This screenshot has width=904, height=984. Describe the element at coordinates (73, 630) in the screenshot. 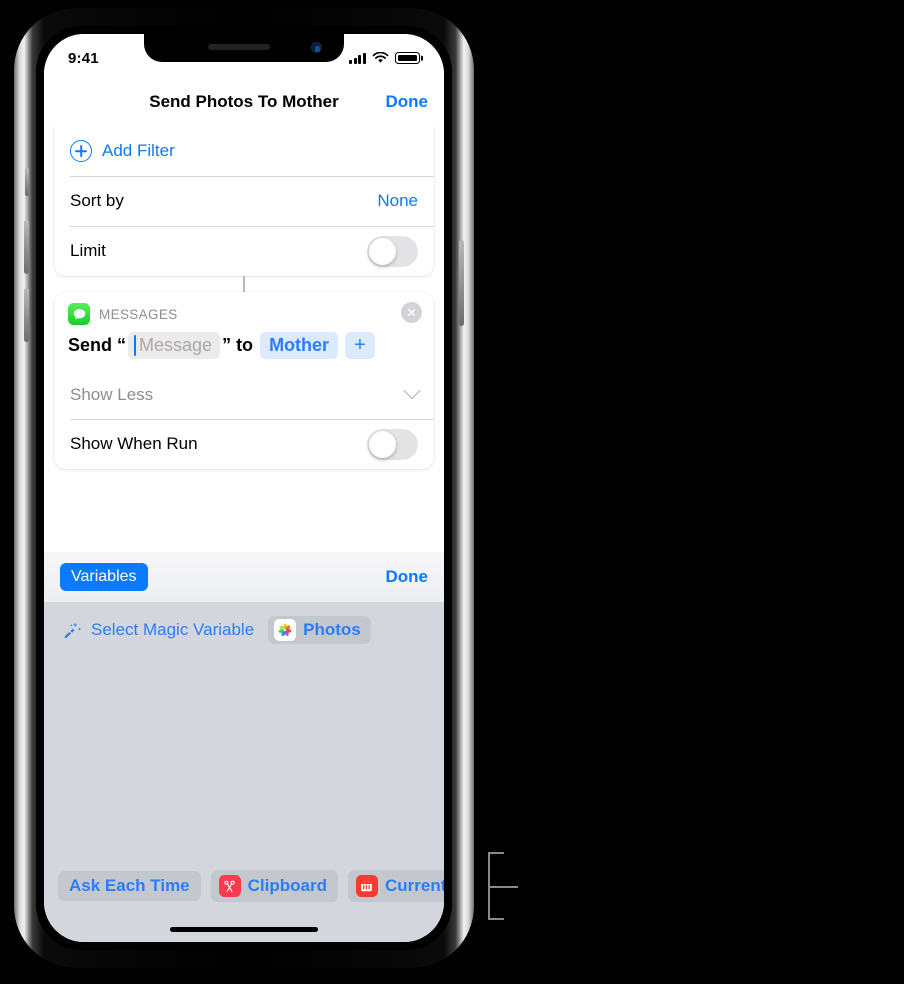

I see `magic-wand-icon` at that location.